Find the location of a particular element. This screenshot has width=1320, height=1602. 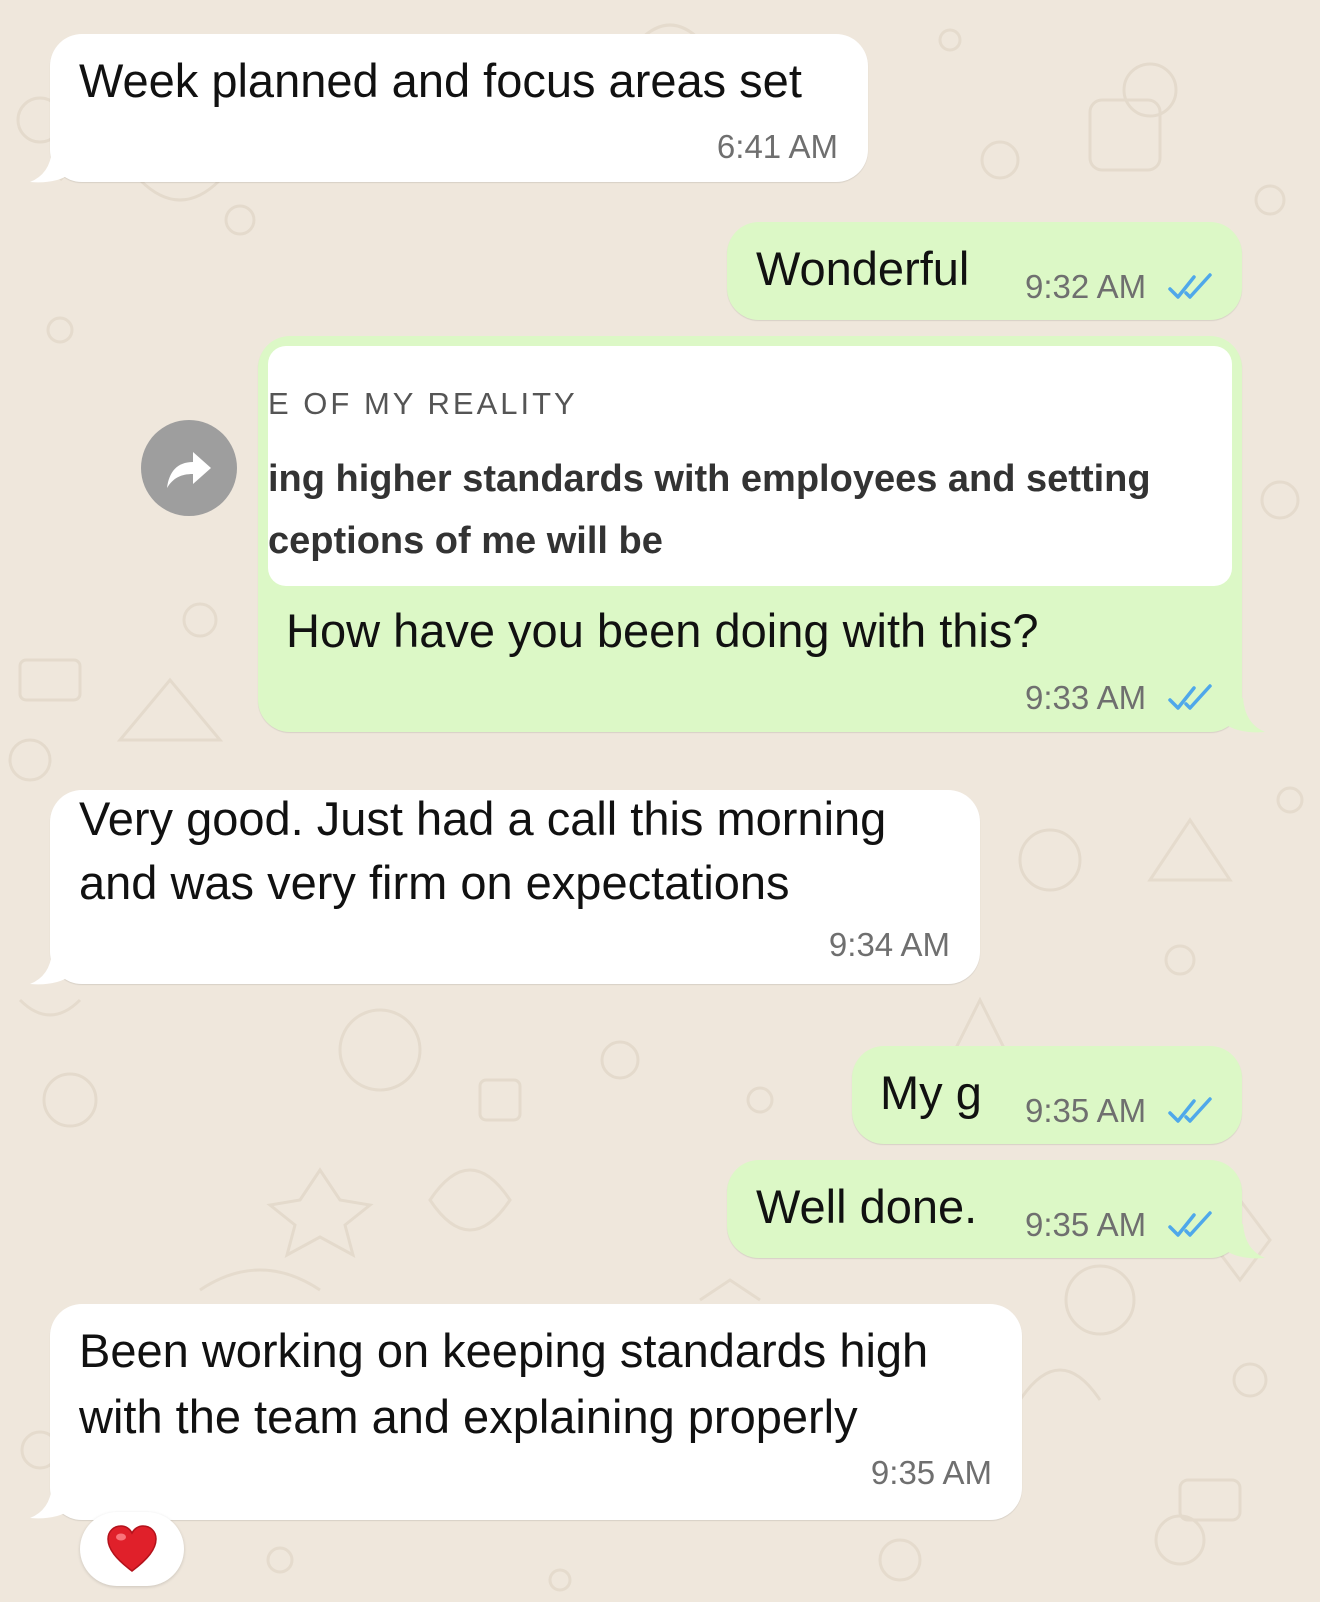

message-text: Week planned and focus areas set is located at coordinates (440, 80).